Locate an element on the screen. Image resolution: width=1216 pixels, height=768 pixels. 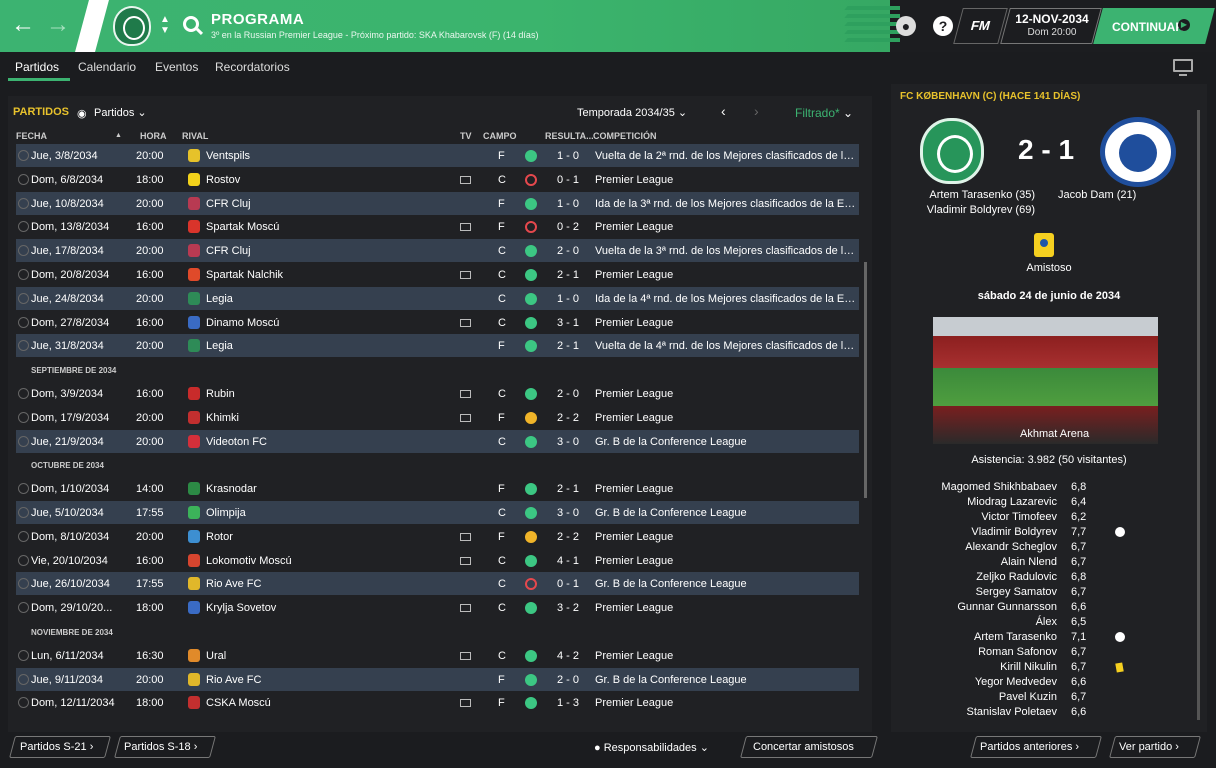
home-team-crest is located at coordinates (952, 151).